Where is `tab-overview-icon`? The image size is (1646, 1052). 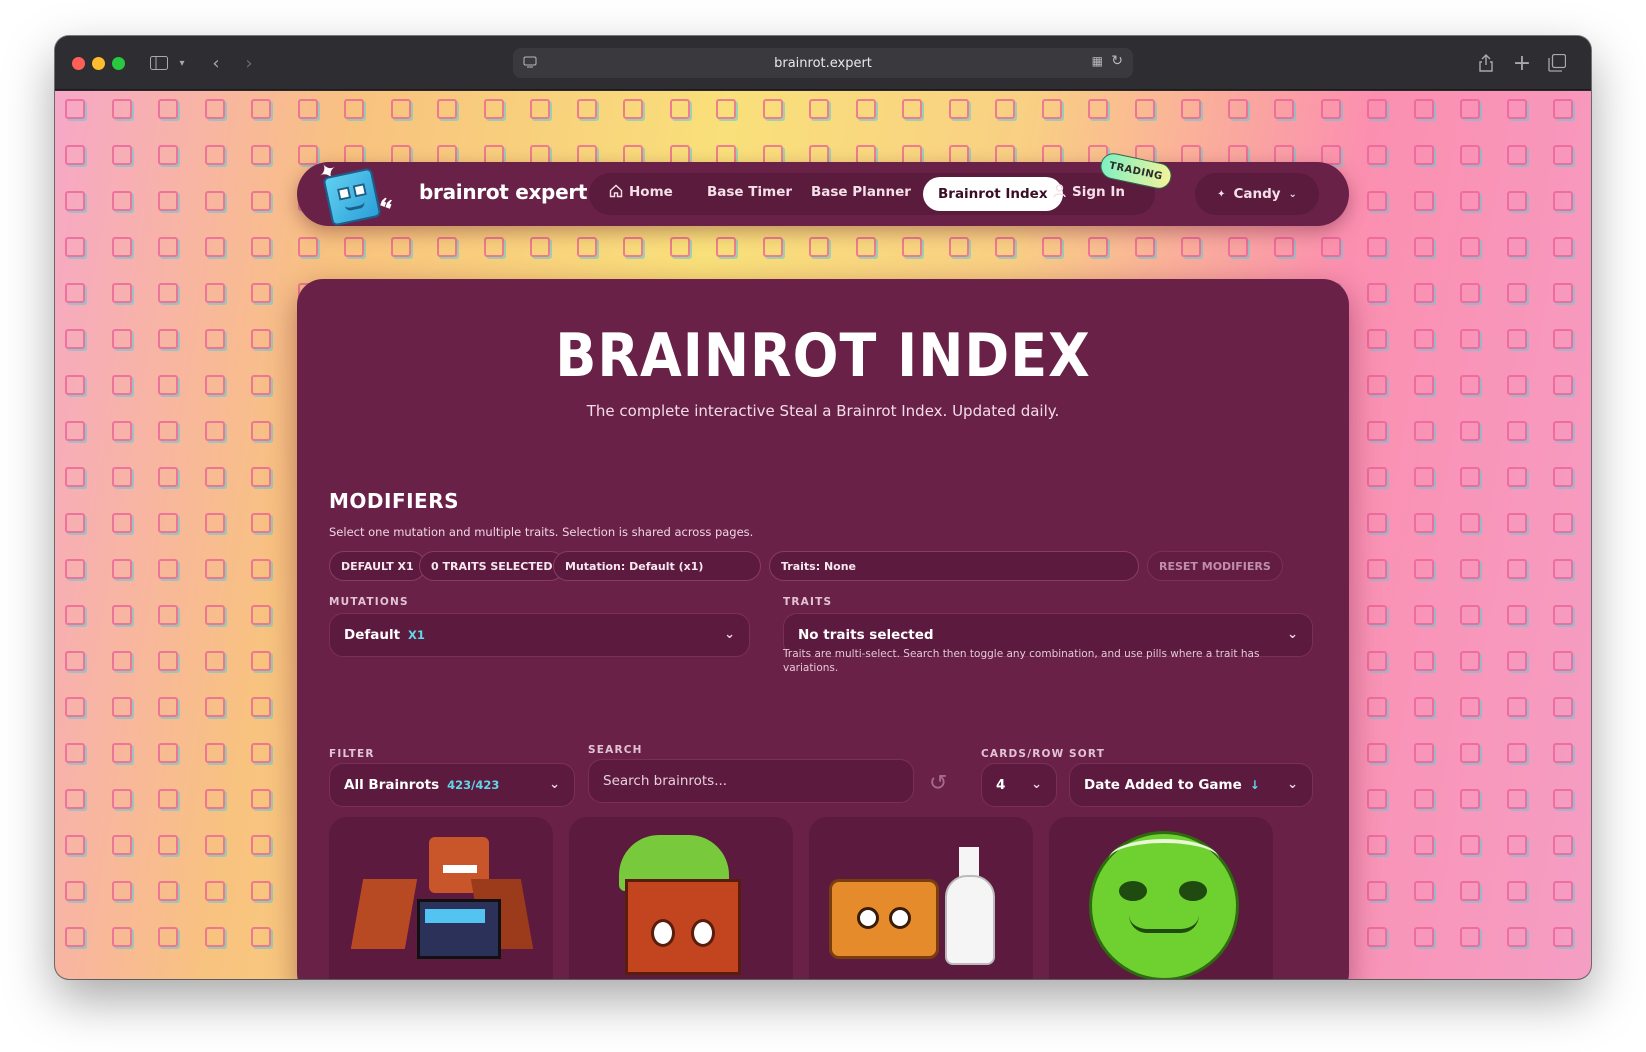 tab-overview-icon is located at coordinates (1557, 63).